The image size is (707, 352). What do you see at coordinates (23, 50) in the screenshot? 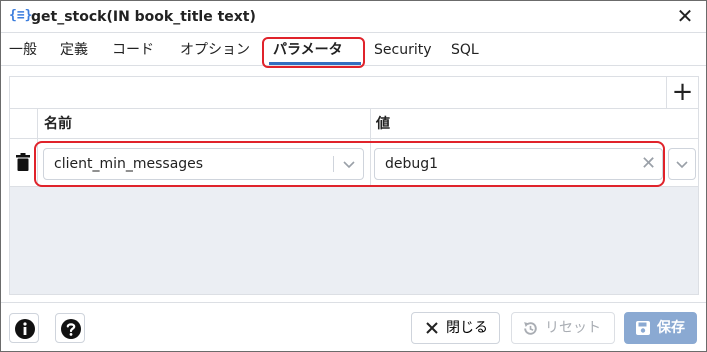
I see `tab-general: 一般` at bounding box center [23, 50].